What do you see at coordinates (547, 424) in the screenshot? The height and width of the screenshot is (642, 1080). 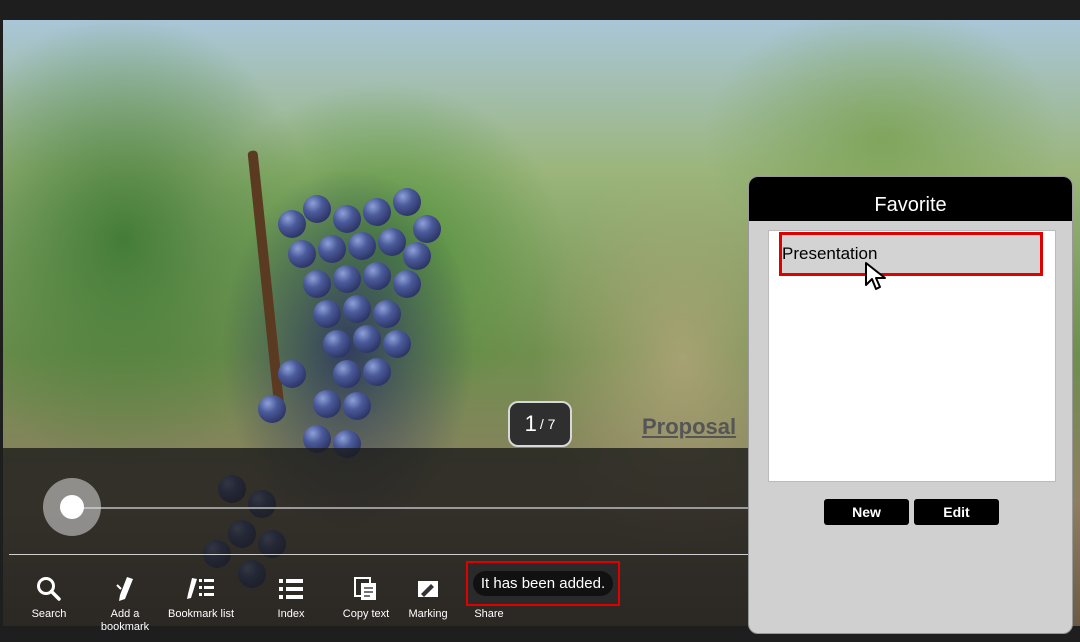 I see `page-total: / 7` at bounding box center [547, 424].